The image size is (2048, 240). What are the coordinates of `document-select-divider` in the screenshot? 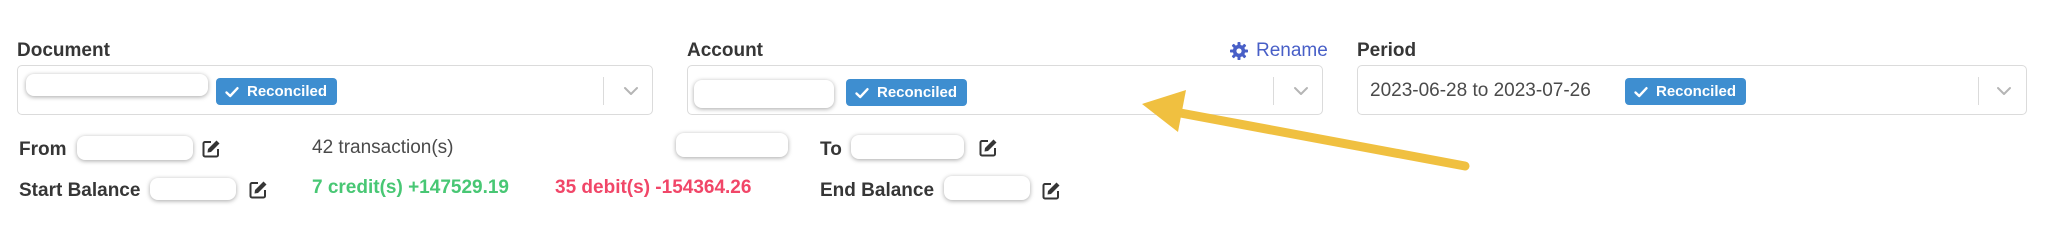 It's located at (603, 91).